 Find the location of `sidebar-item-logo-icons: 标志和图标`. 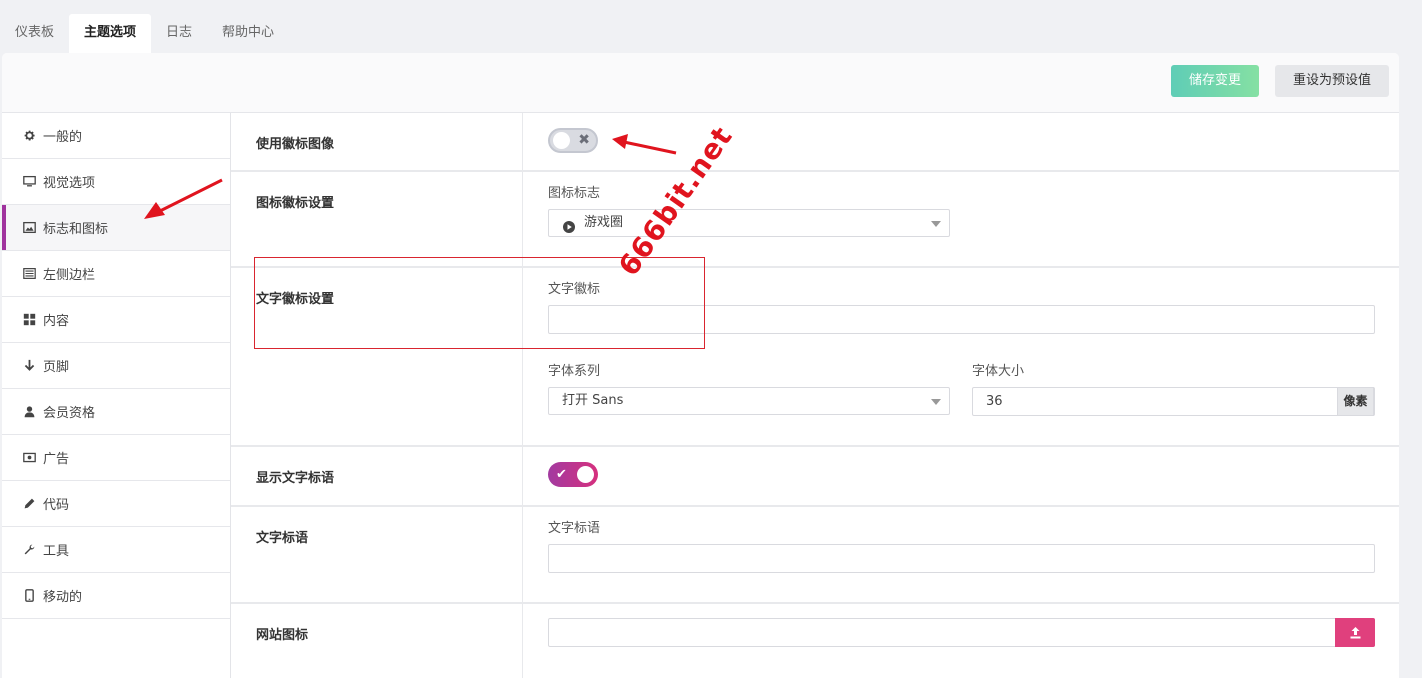

sidebar-item-logo-icons: 标志和图标 is located at coordinates (116, 228).